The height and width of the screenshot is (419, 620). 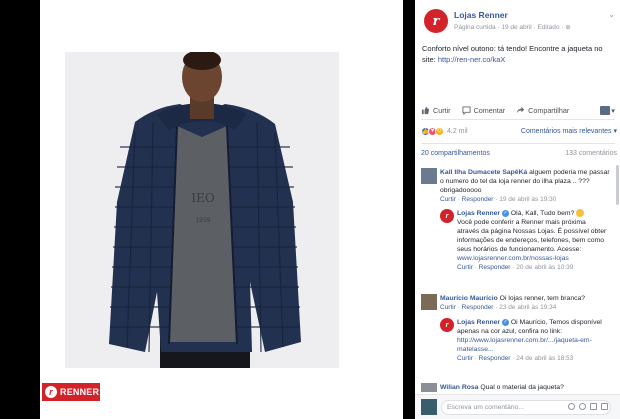 I want to click on svg-text: 1959, so click(x=202, y=220).